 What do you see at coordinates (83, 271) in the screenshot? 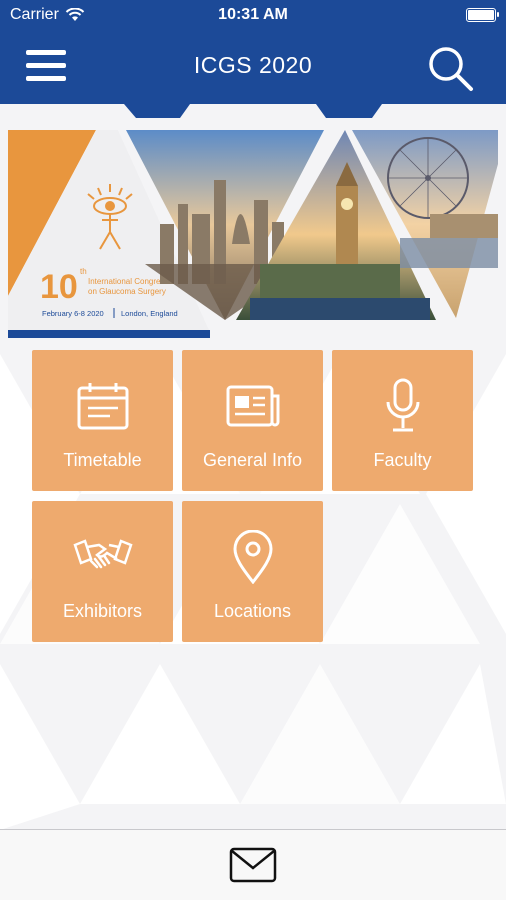
I see `logo-superscript: th` at bounding box center [83, 271].